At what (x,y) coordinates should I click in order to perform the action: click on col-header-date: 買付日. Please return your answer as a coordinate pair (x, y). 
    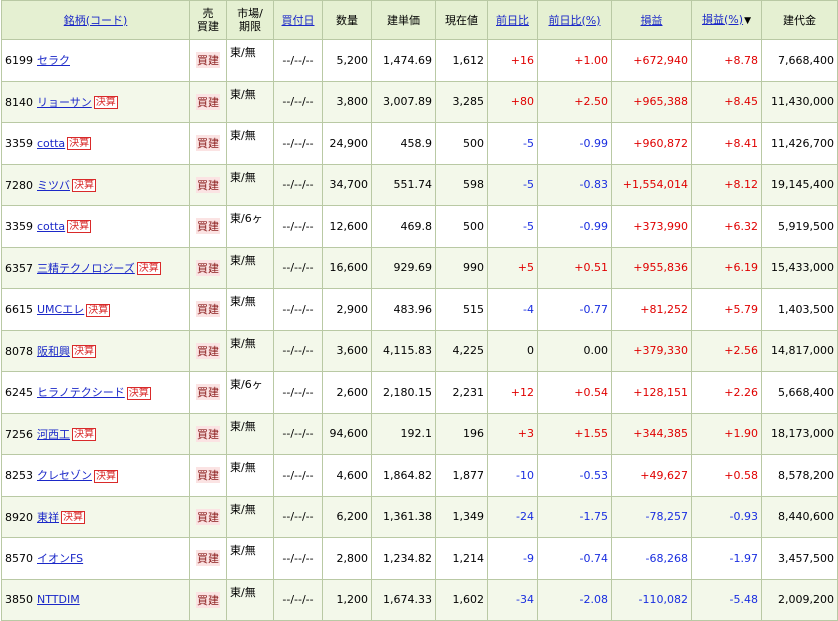
    Looking at the image, I should click on (298, 20).